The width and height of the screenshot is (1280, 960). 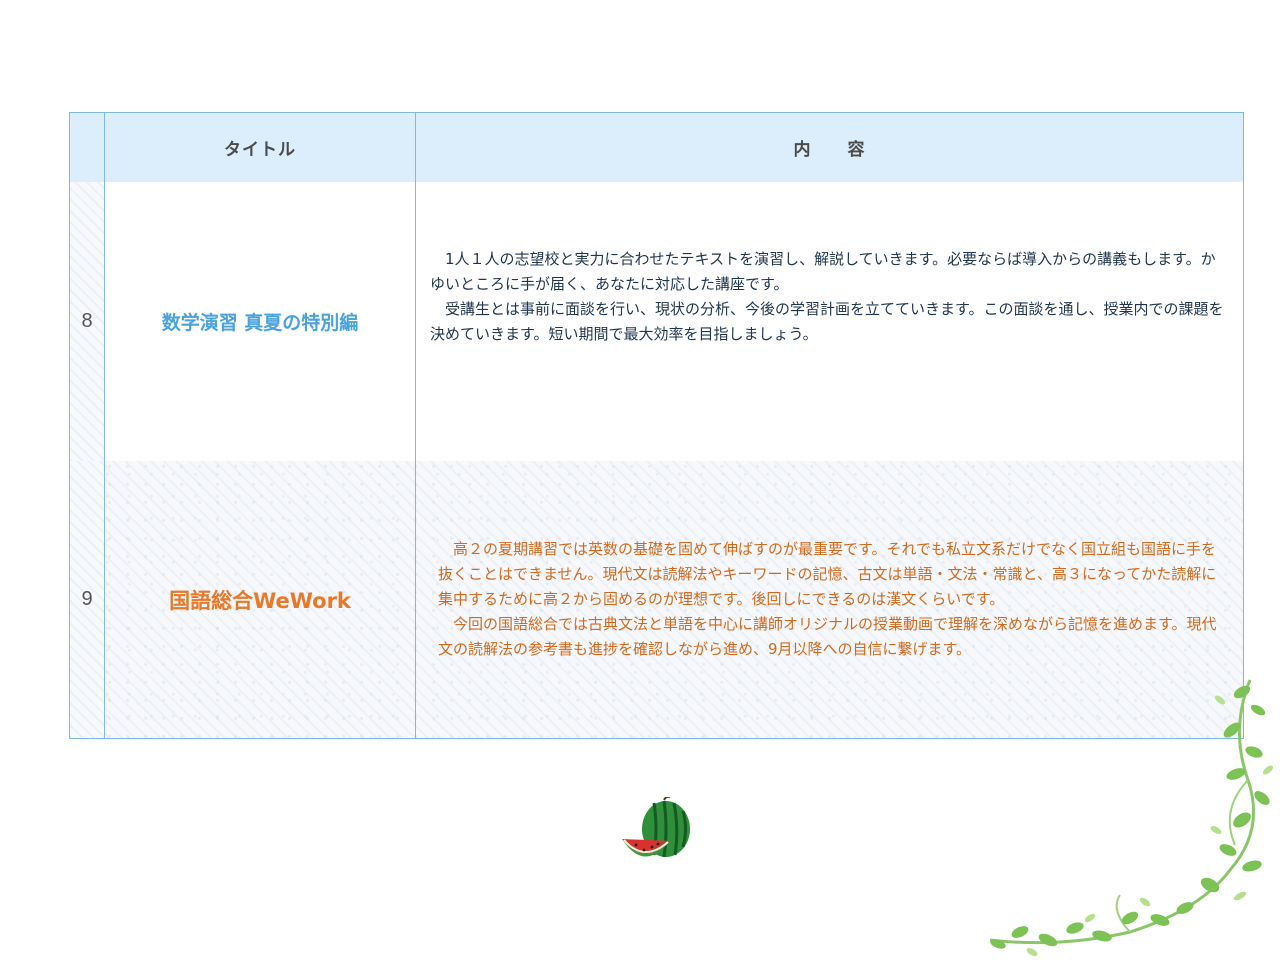 I want to click on course-title: 国語総合WeWork, so click(x=260, y=600).